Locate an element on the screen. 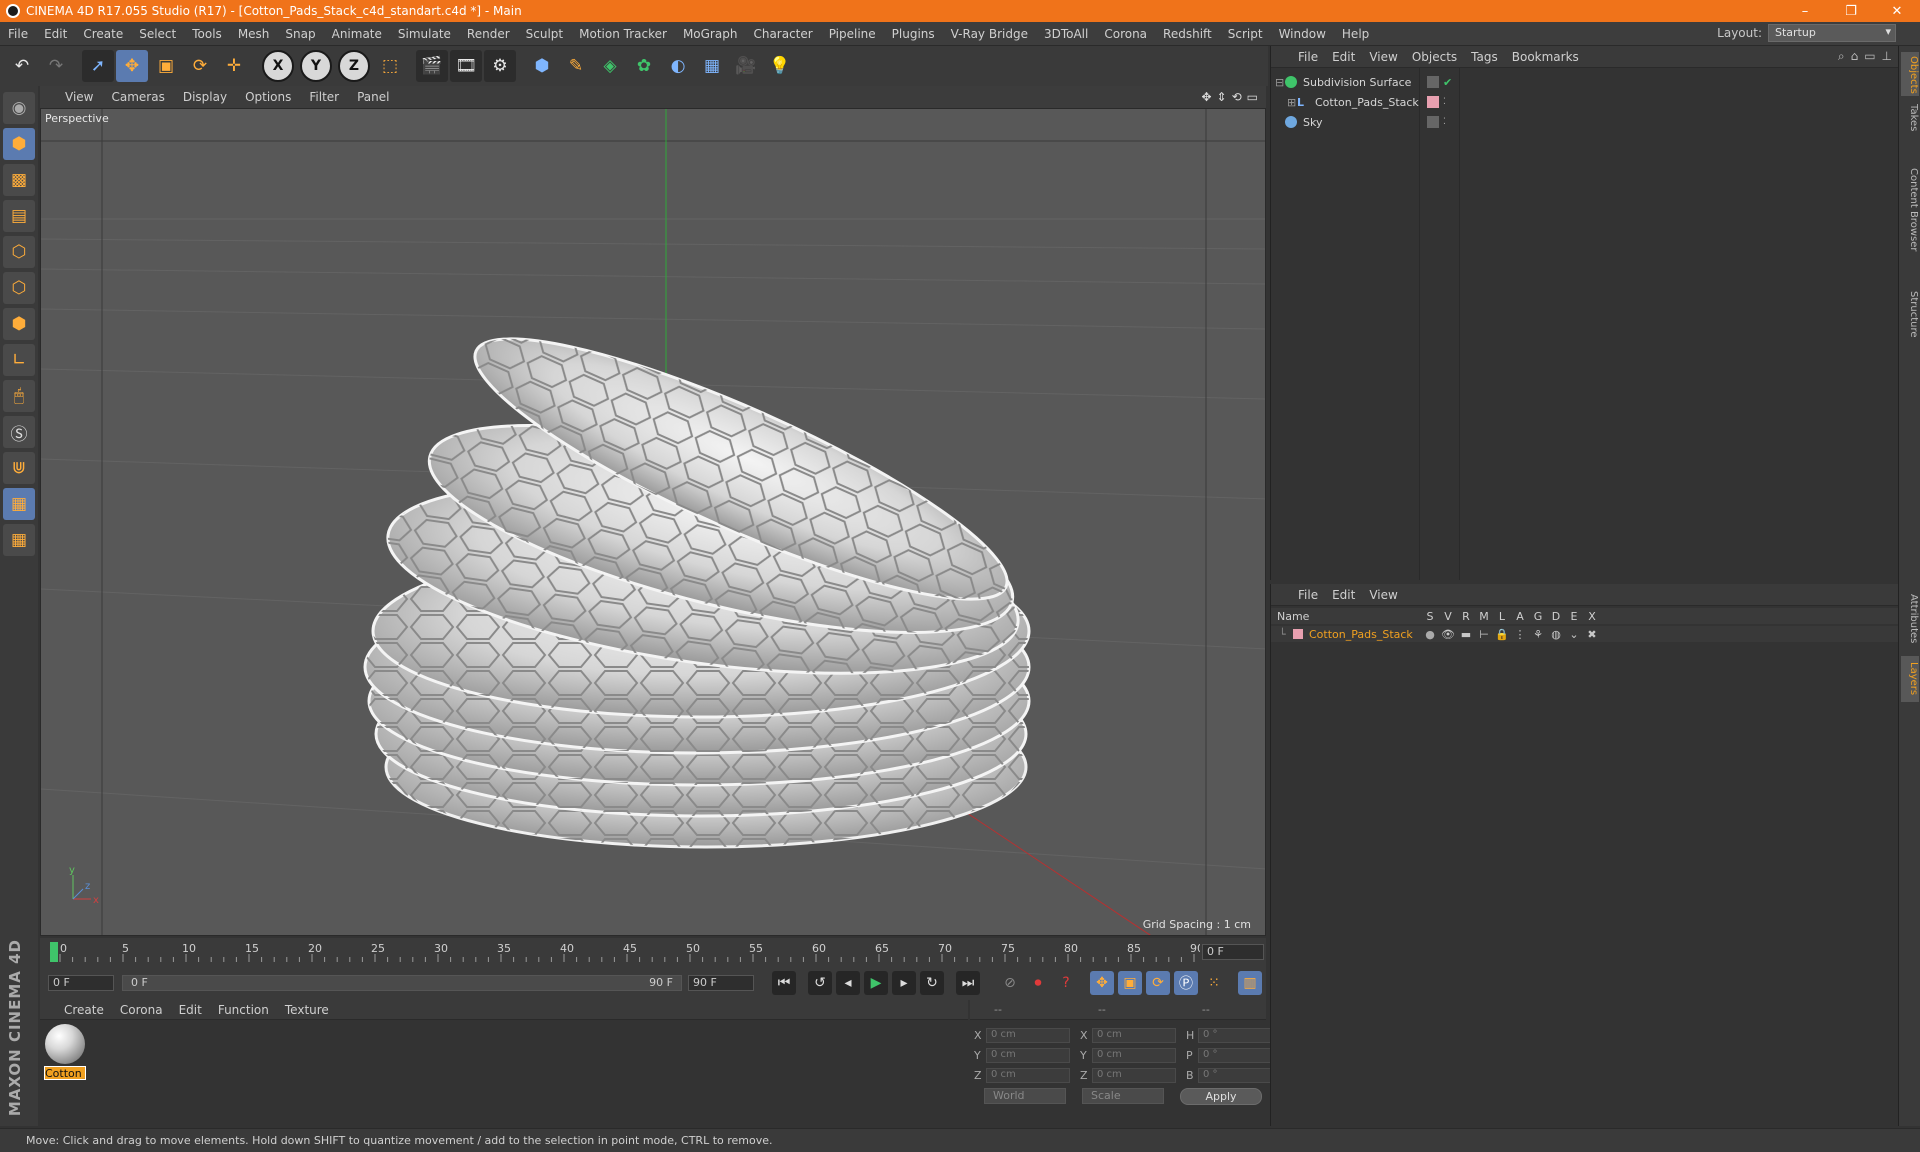 The width and height of the screenshot is (1920, 1152). expand-icon: ⊟ is located at coordinates (1280, 82).